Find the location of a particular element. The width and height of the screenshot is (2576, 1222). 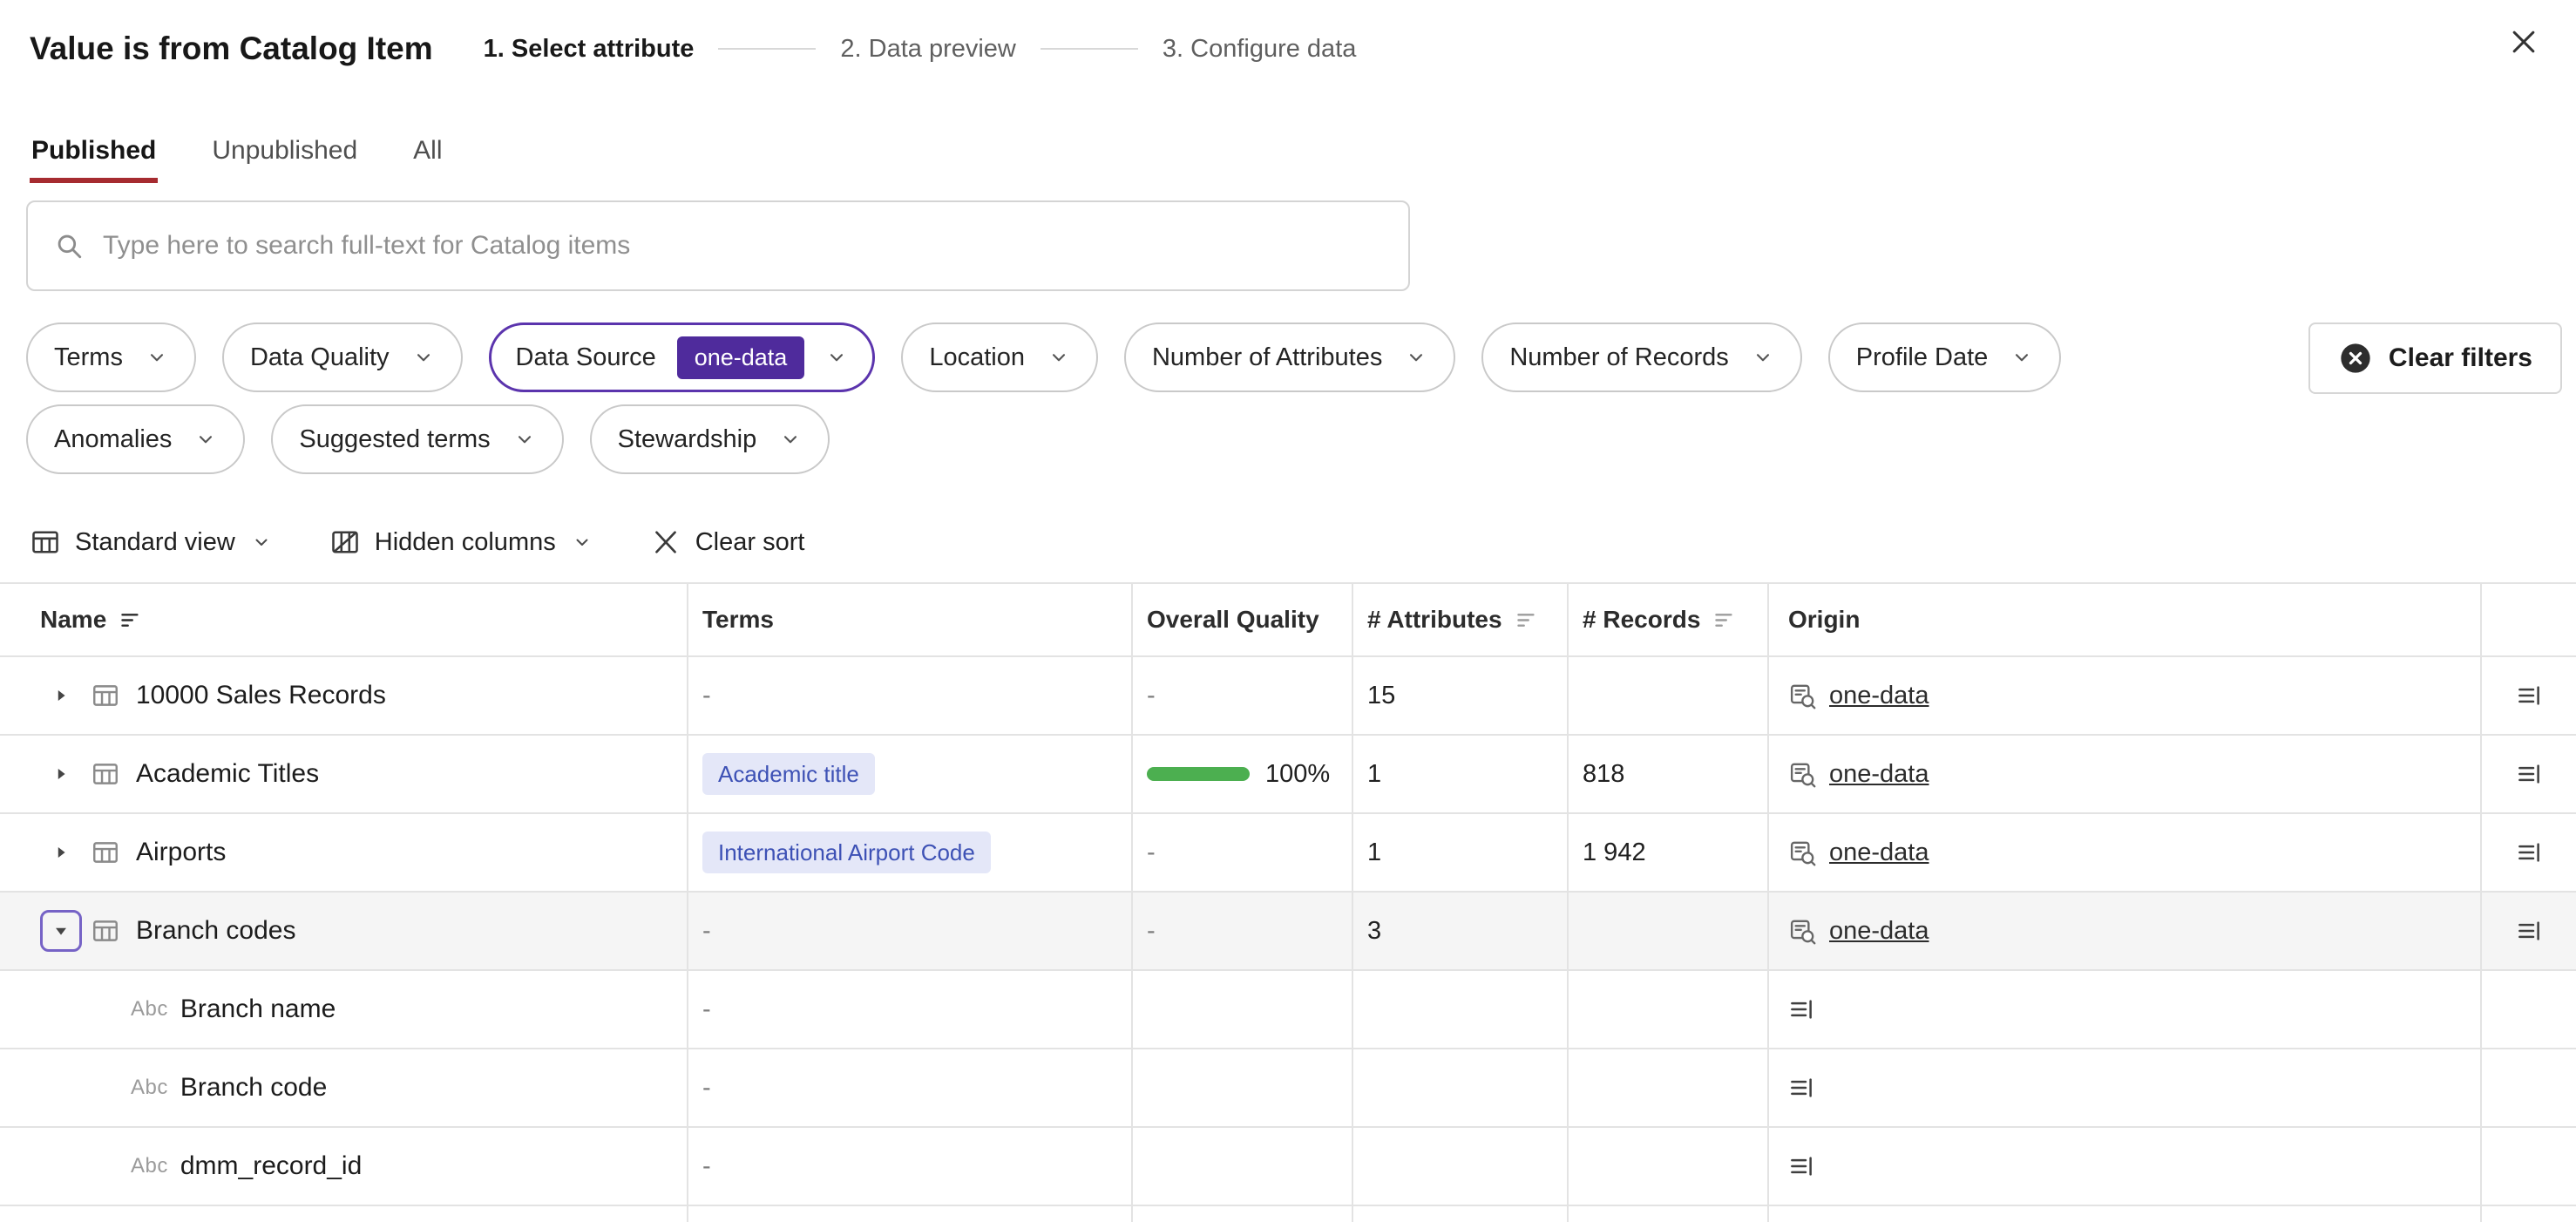

dataset-icon is located at coordinates (106, 695).